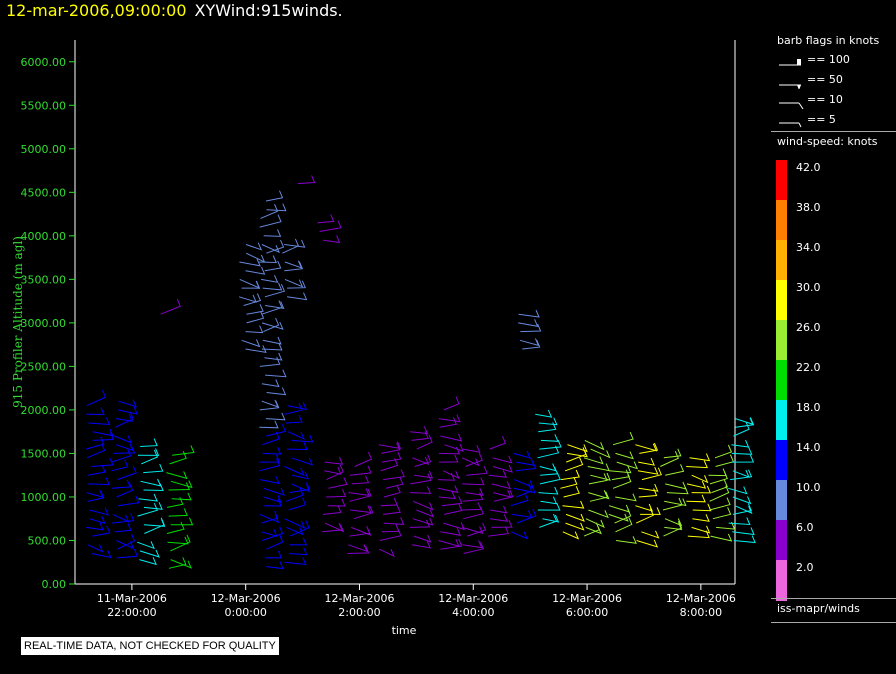 Image resolution: width=896 pixels, height=674 pixels. I want to click on colorbar-label: 42.0, so click(808, 167).